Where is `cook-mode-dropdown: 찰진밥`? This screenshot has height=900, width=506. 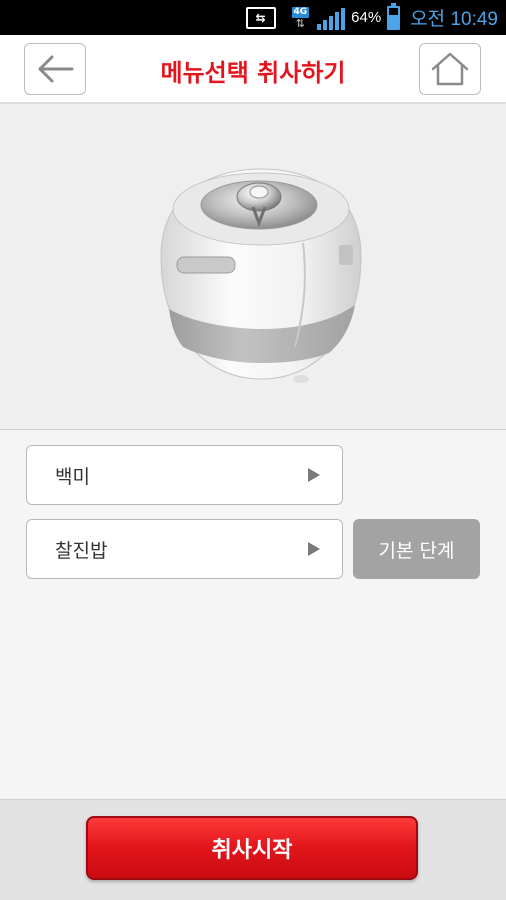 cook-mode-dropdown: 찰진밥 is located at coordinates (184, 549).